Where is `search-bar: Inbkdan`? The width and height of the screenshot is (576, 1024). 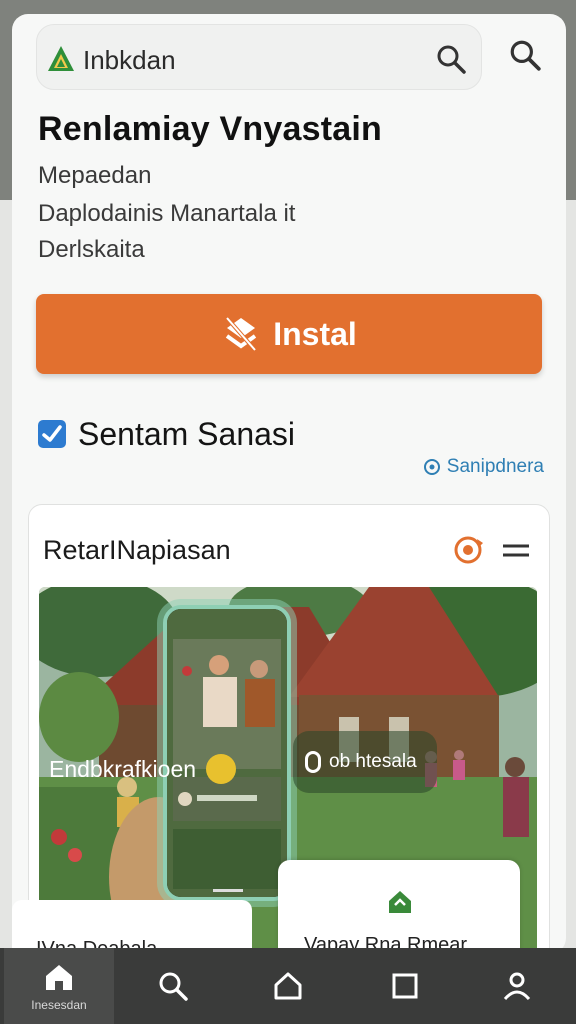 search-bar: Inbkdan is located at coordinates (259, 57).